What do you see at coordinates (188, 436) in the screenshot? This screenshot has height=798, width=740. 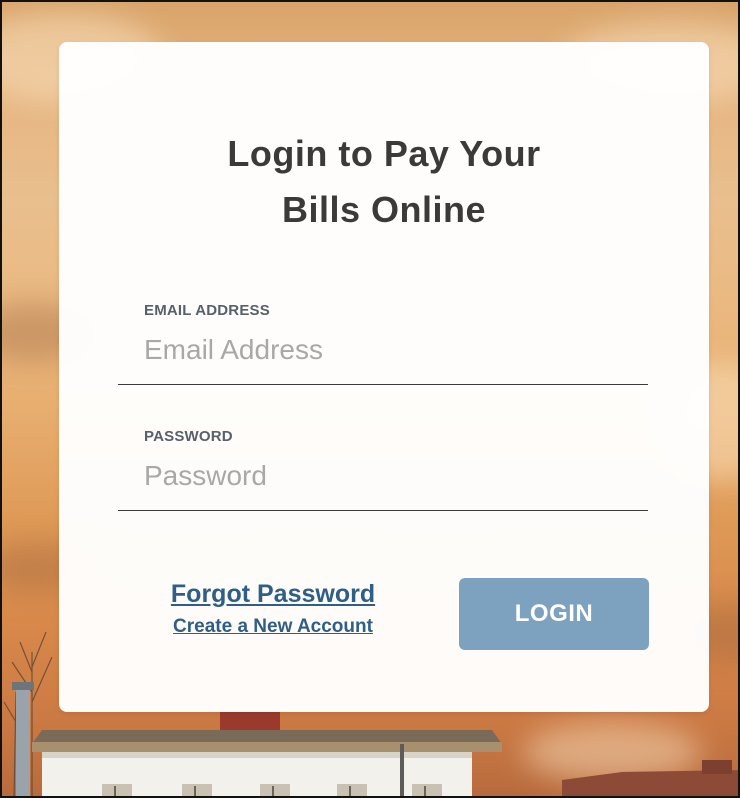 I see `password-label: PASSWORD` at bounding box center [188, 436].